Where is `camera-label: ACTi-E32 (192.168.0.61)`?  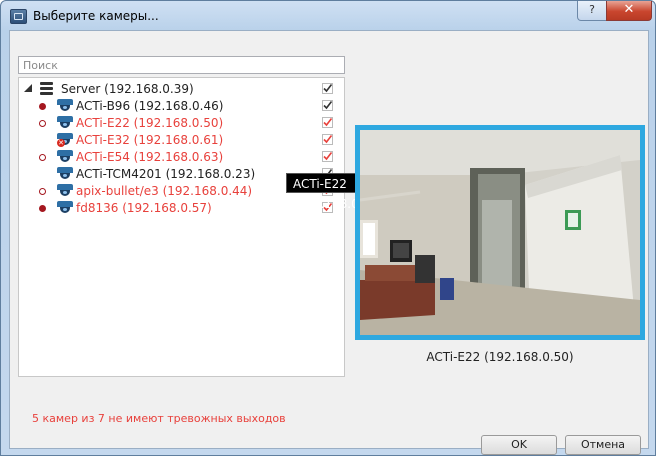
camera-label: ACTi-E32 (192.168.0.61) is located at coordinates (150, 140).